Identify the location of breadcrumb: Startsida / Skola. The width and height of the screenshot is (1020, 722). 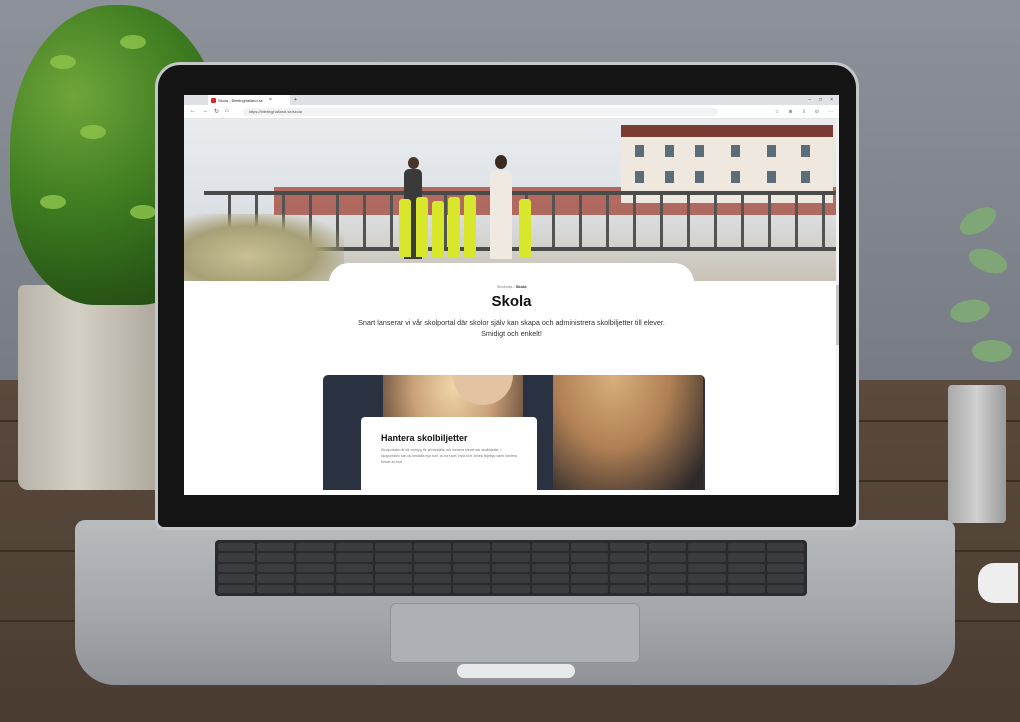
(511, 286).